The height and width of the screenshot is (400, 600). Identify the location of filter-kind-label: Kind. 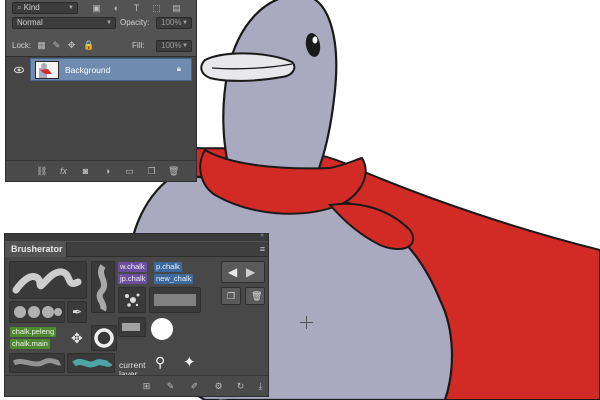
(31, 7).